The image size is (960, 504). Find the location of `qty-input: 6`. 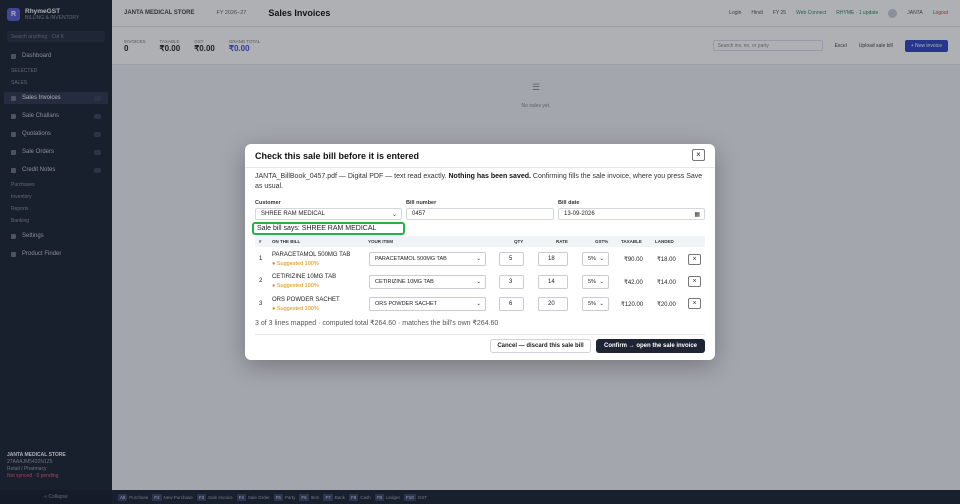

qty-input: 6 is located at coordinates (511, 304).